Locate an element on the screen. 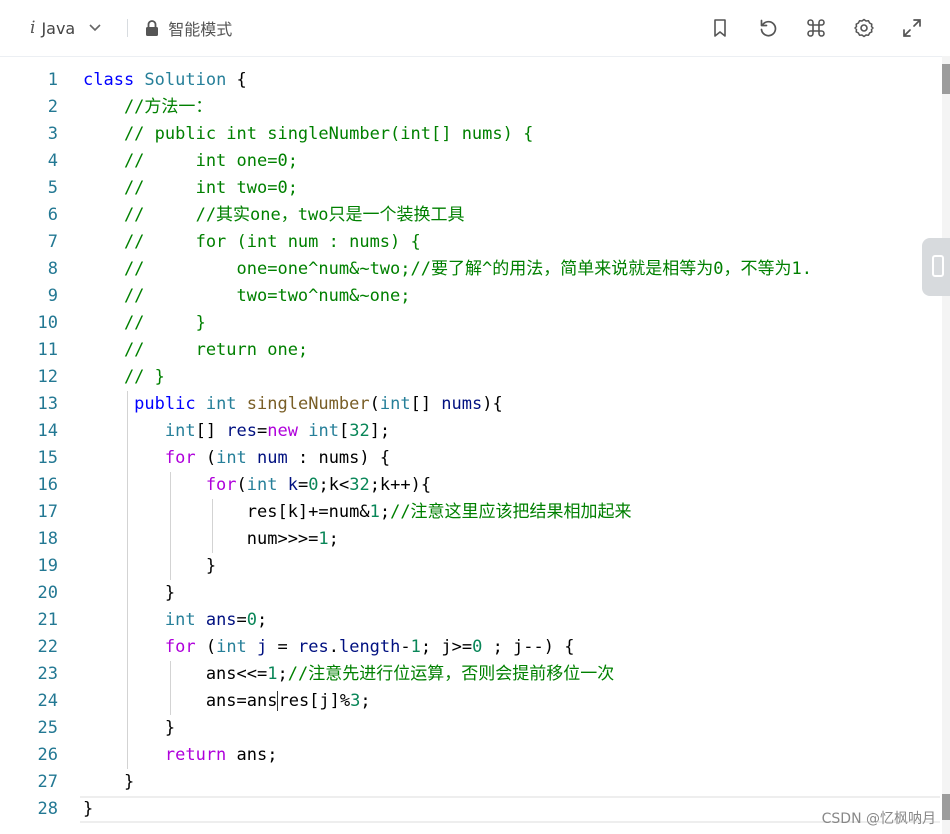  code-text: // return one; is located at coordinates (195, 350).